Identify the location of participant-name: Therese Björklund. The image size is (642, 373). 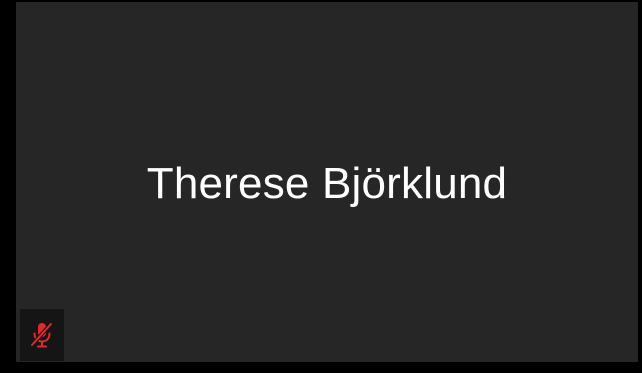
(327, 183).